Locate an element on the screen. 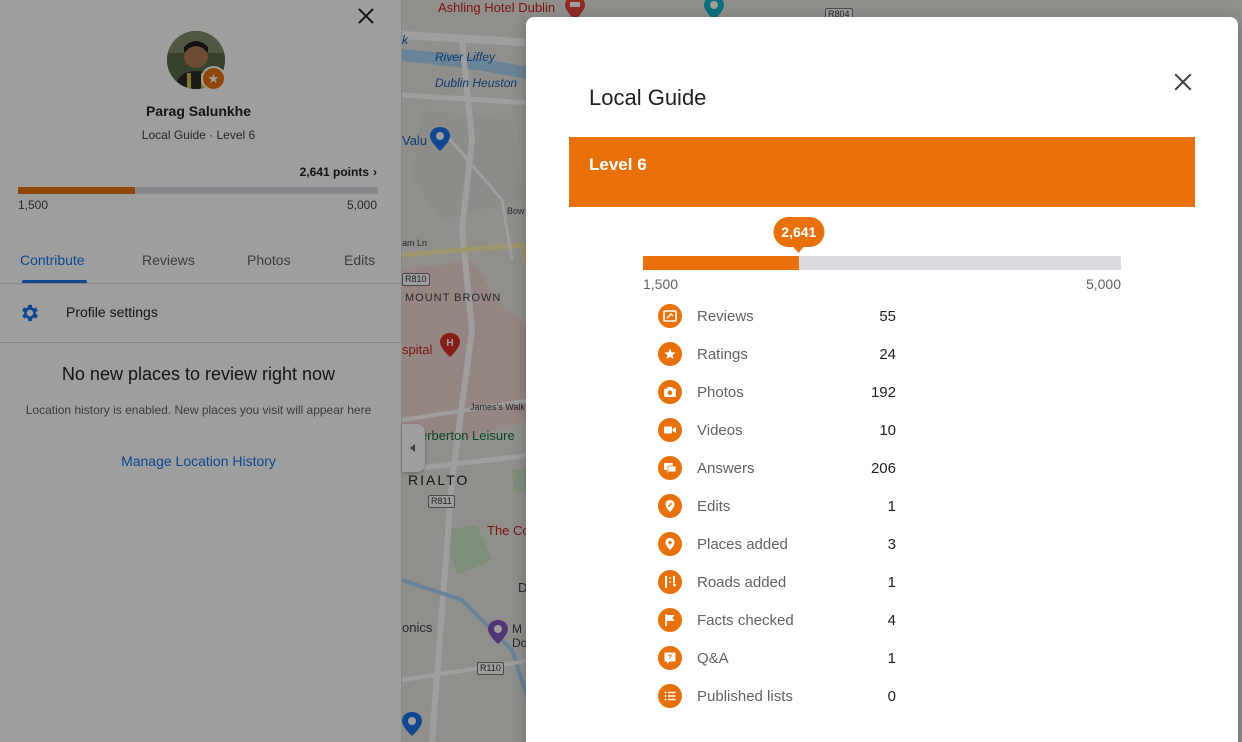  stat-value: 192 is located at coordinates (883, 392).